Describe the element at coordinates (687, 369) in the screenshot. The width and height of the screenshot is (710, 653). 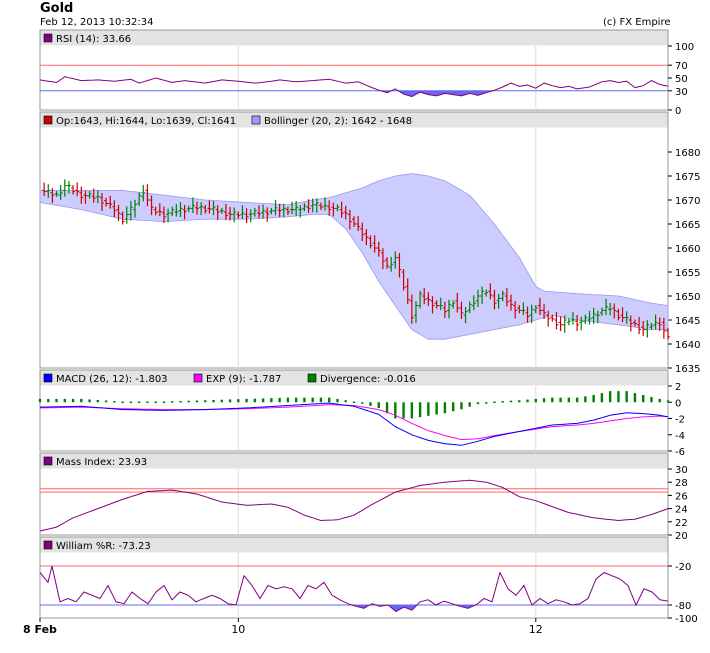
I see `y-tick-label: 1635` at that location.